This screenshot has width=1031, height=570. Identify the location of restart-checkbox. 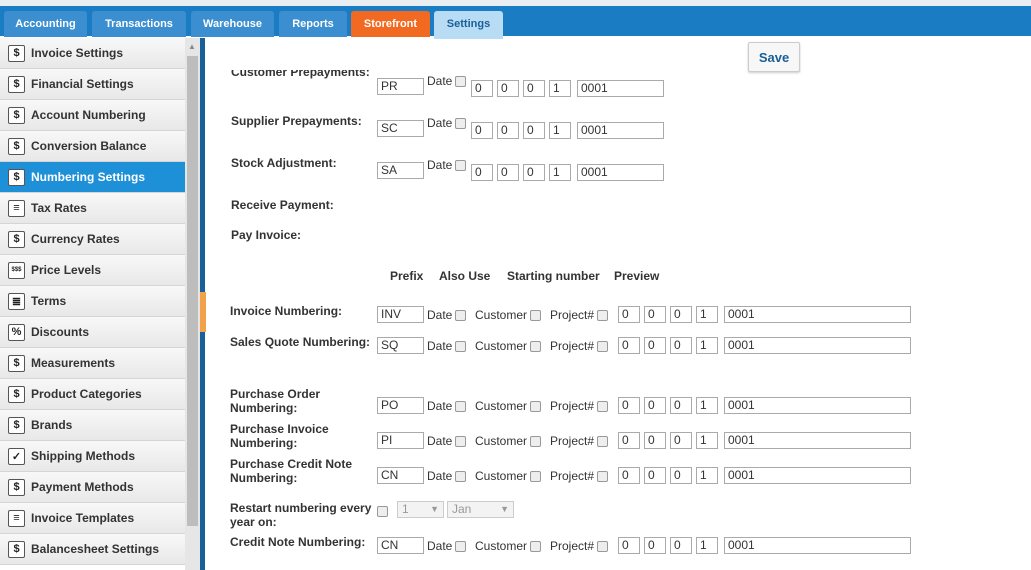
(382, 511).